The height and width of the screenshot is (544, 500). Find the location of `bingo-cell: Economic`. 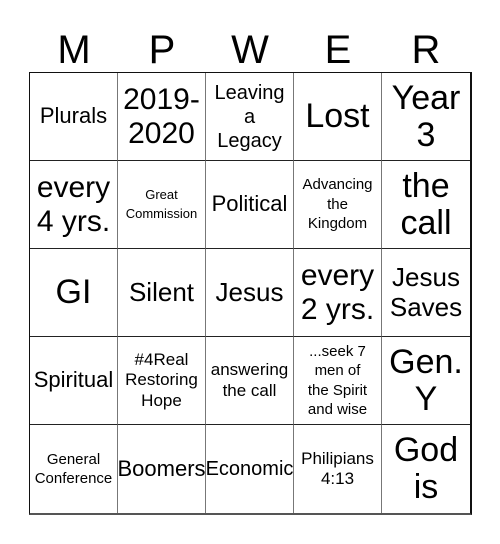

bingo-cell: Economic is located at coordinates (250, 469).